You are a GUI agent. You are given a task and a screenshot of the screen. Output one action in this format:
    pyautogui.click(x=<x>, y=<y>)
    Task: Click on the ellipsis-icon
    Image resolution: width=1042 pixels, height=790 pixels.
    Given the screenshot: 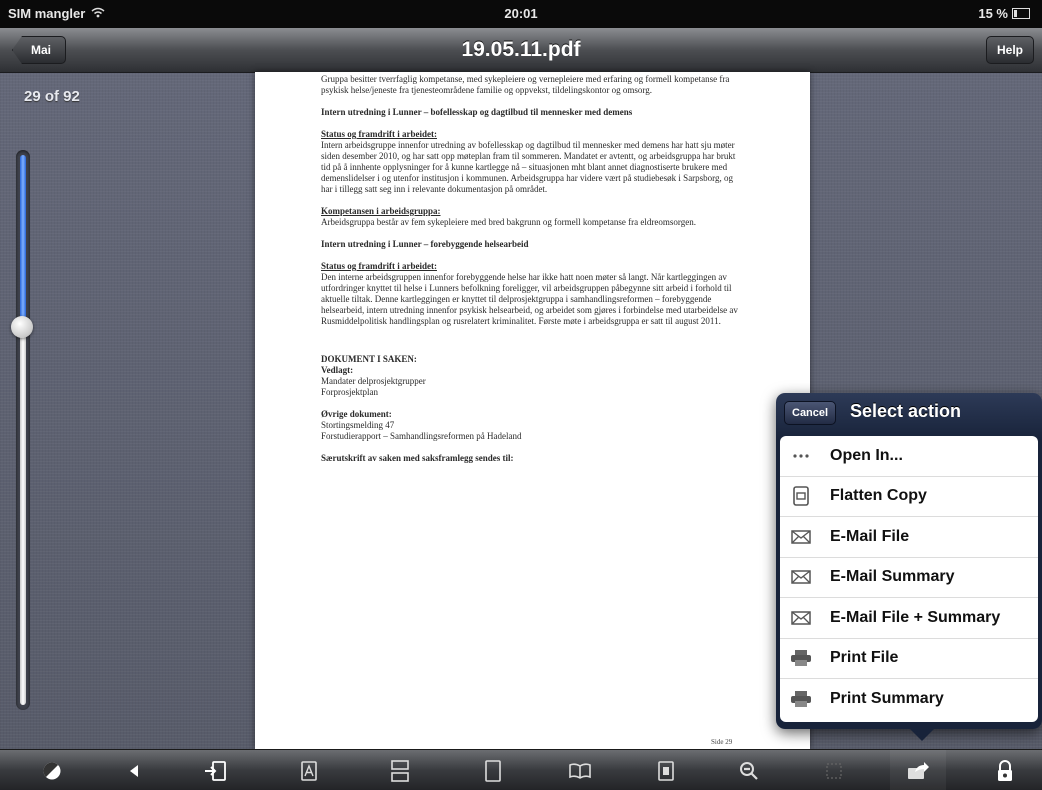 What is the action you would take?
    pyautogui.click(x=801, y=456)
    